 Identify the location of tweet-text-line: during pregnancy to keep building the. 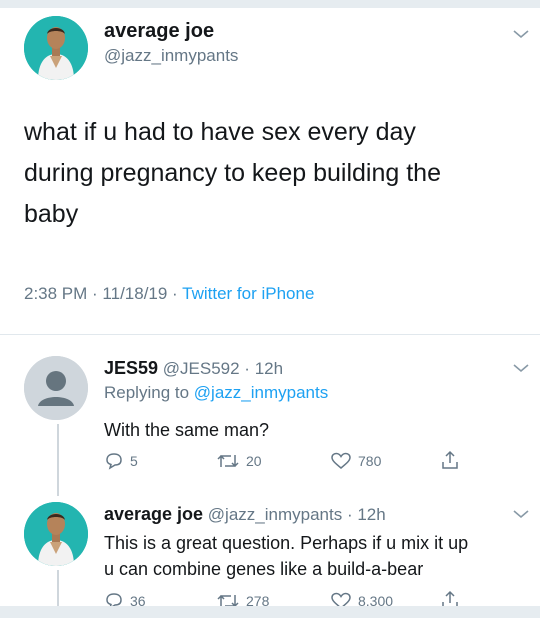
(232, 173).